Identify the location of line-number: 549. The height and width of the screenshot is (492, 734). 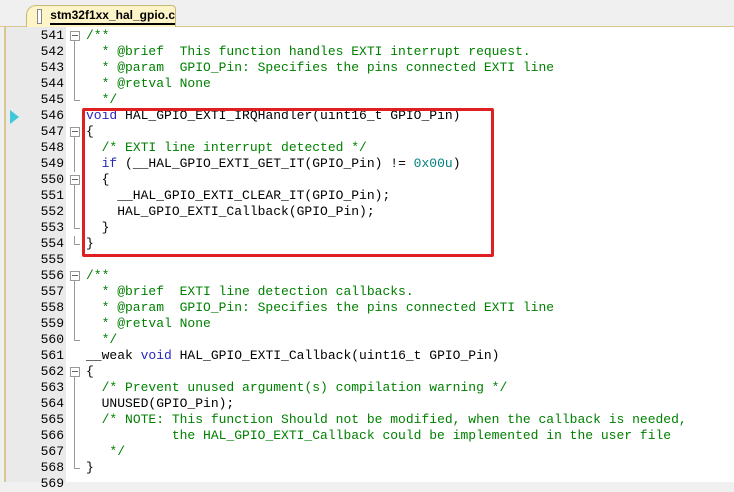
(52, 163).